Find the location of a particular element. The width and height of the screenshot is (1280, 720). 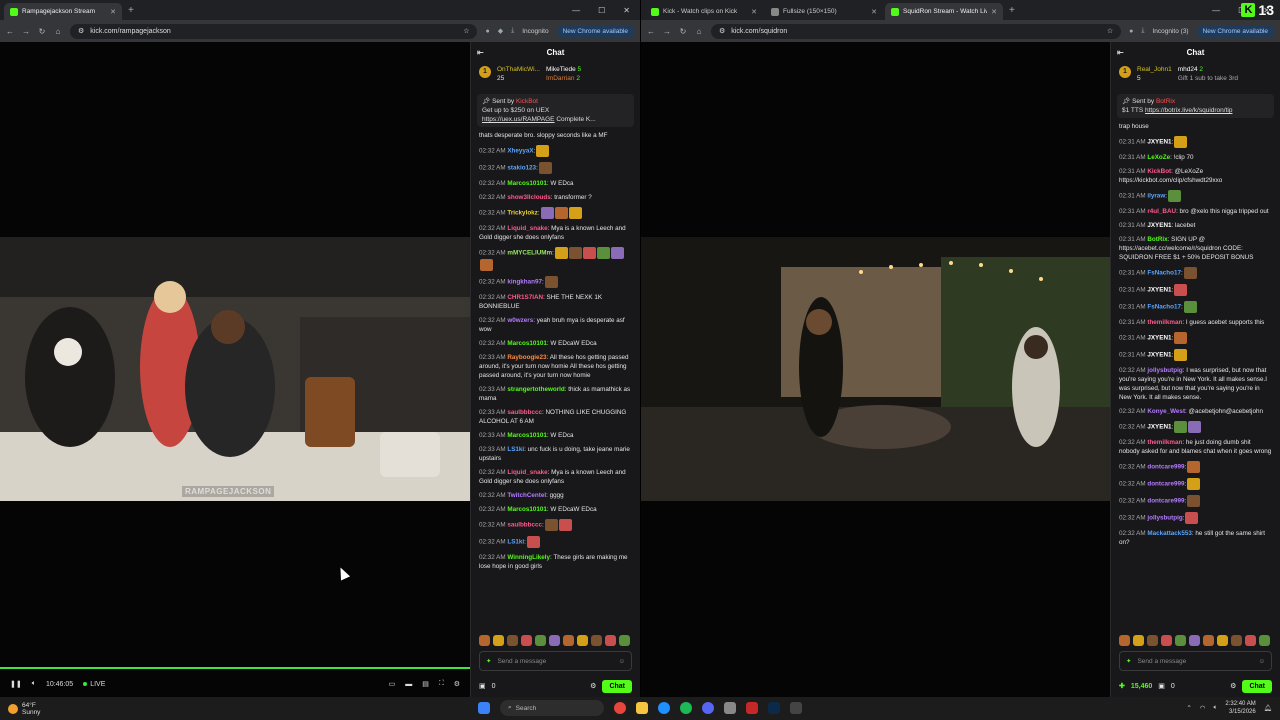

message-username: FsNacho17 is located at coordinates (1164, 273).